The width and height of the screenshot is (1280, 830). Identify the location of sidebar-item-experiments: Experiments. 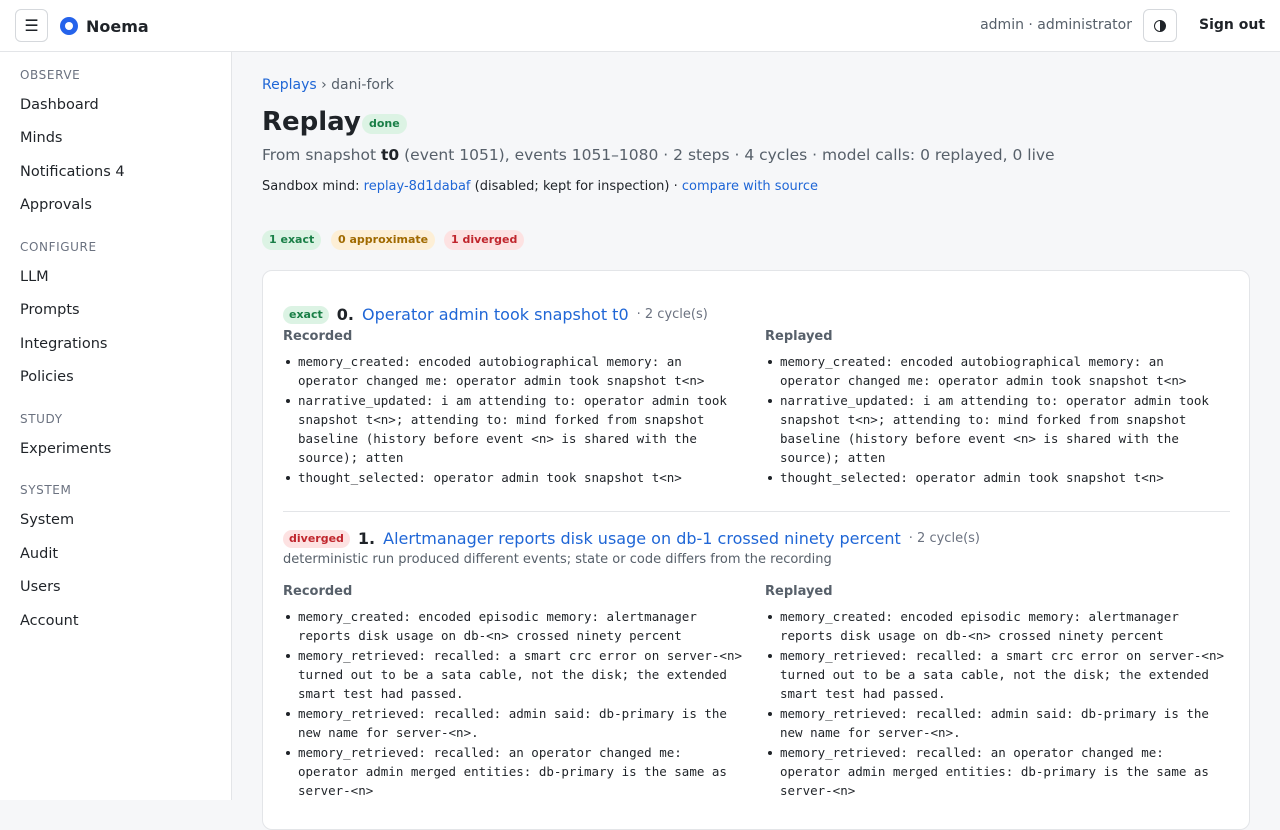
(65, 449).